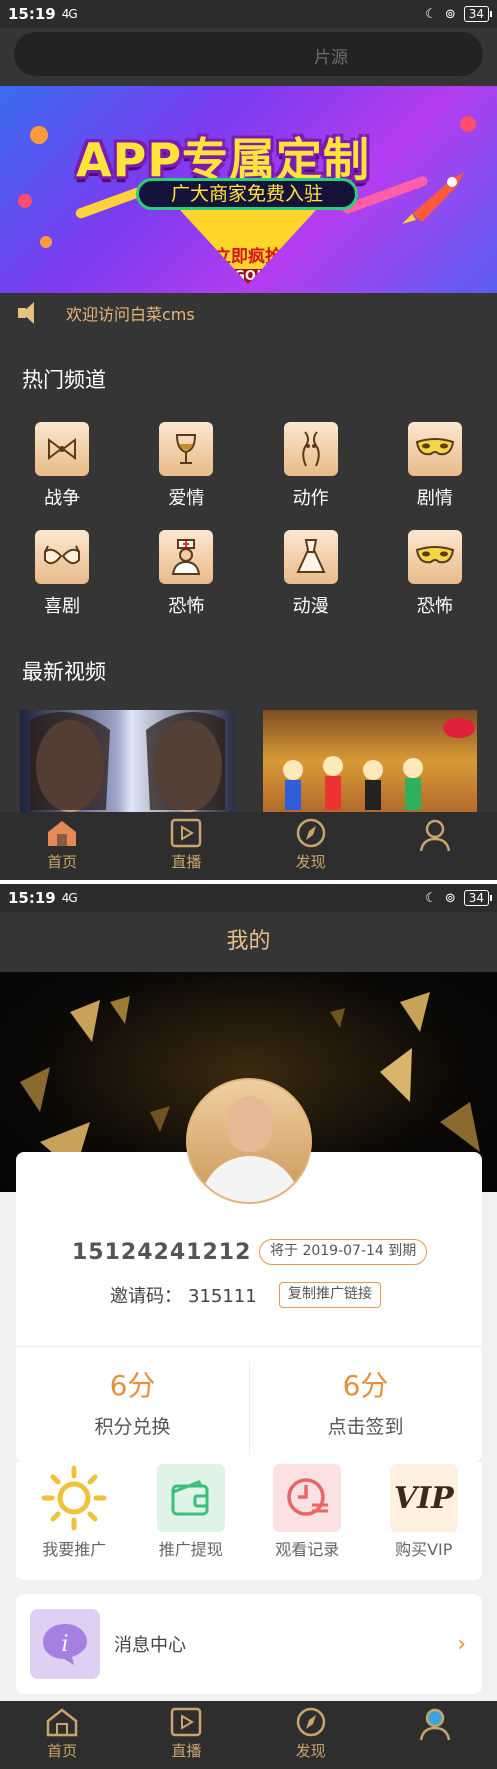 The width and height of the screenshot is (497, 1769). Describe the element at coordinates (186, 449) in the screenshot. I see `wine-glass-icon` at that location.